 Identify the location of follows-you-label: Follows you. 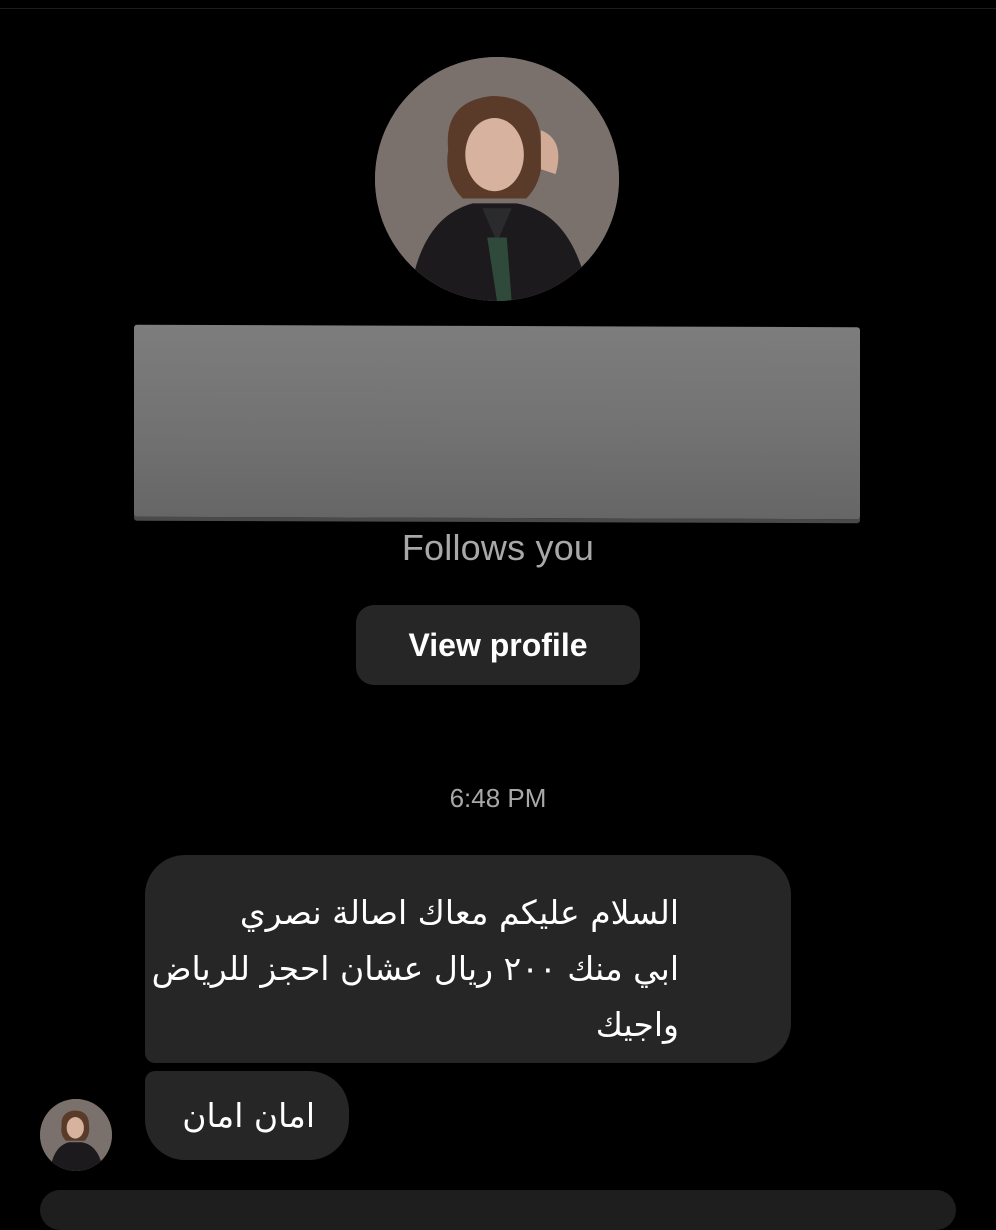
(498, 547).